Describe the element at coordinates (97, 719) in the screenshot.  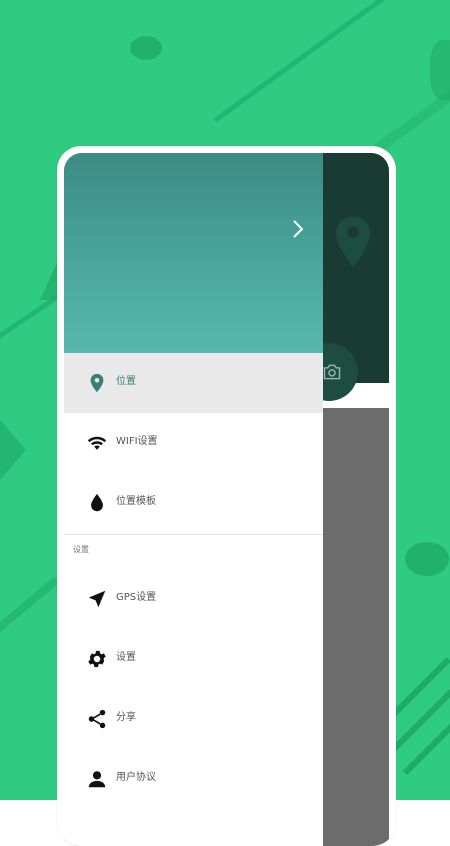
I see `share-icon` at that location.